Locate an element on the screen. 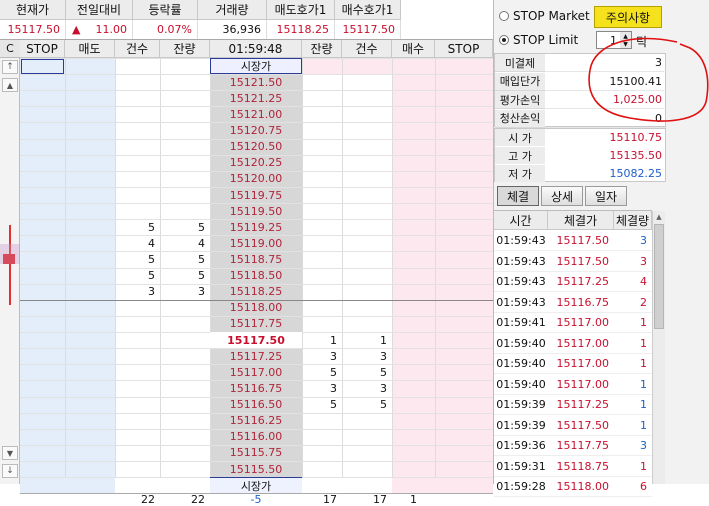 Image resolution: width=709 pixels, height=506 pixels. sell-qty-cell is located at coordinates (185, 147).